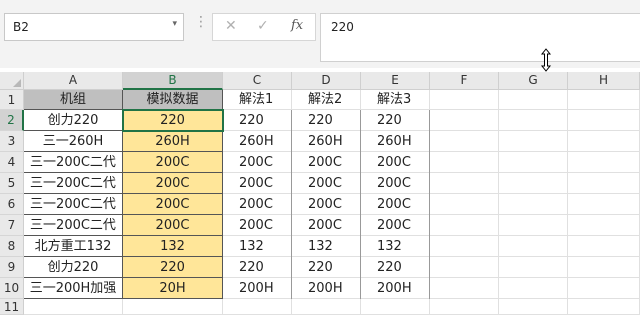 The height and width of the screenshot is (315, 640). What do you see at coordinates (73, 267) in the screenshot?
I see `cell-a9: 创力220` at bounding box center [73, 267].